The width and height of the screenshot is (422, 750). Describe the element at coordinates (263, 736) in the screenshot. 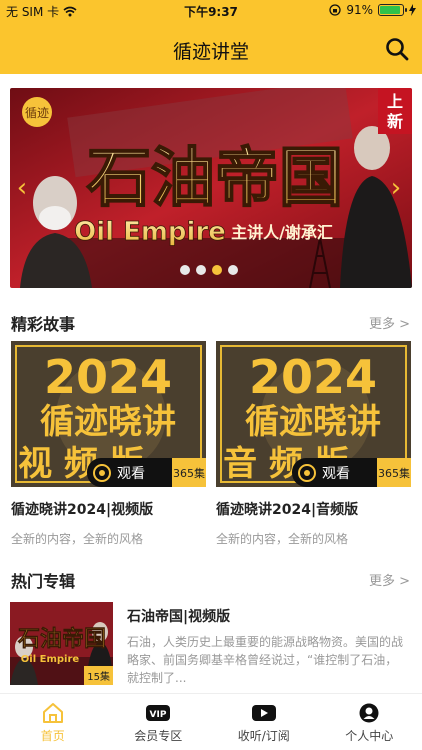

I see `tab-label: 收听/订阅` at that location.